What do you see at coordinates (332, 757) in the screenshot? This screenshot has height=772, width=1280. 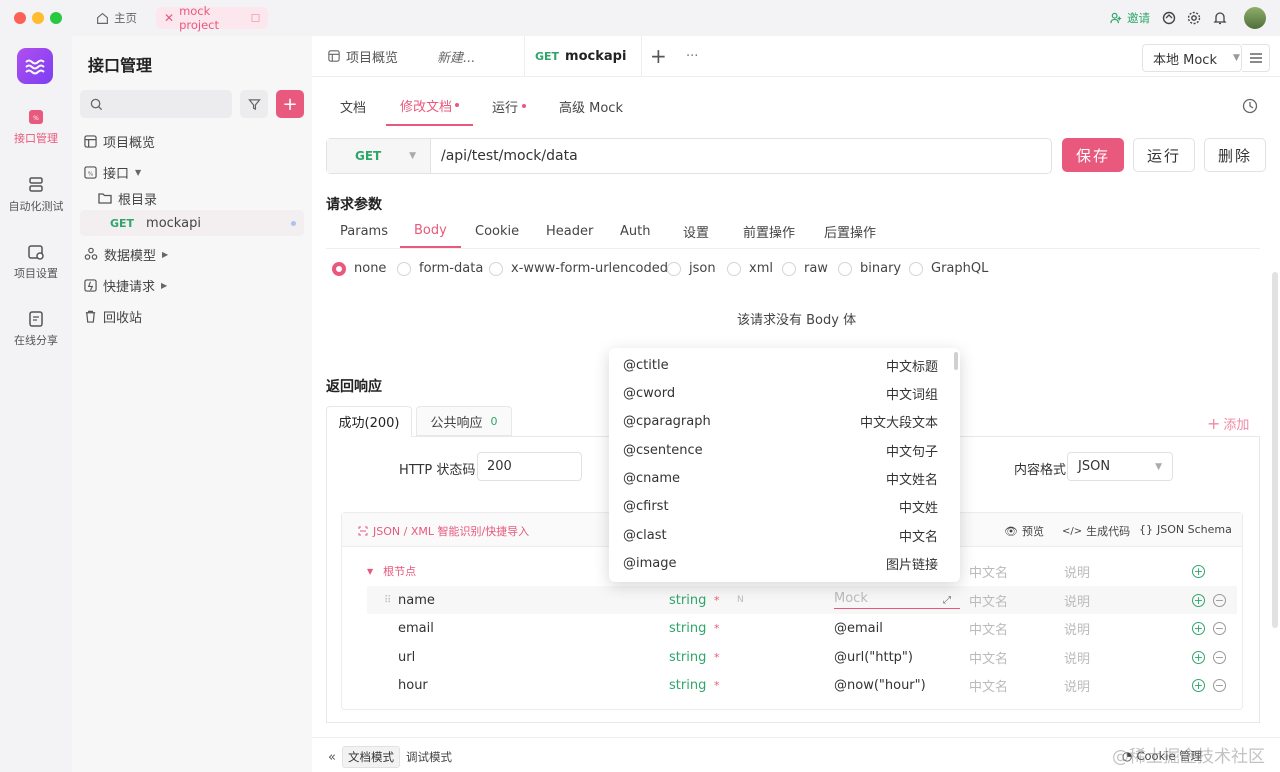 I see `collapse-left-icon: «` at bounding box center [332, 757].